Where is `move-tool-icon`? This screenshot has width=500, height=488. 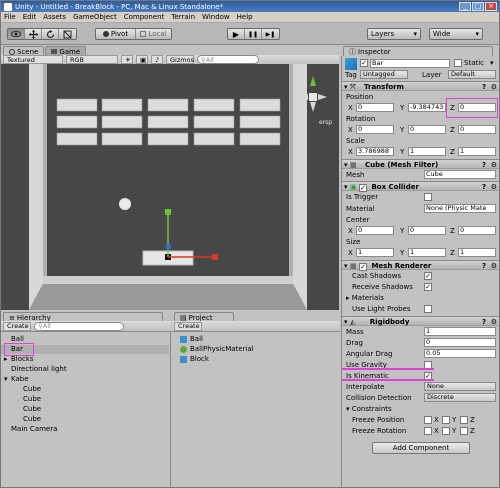
move-tool-icon is located at coordinates (33, 34).